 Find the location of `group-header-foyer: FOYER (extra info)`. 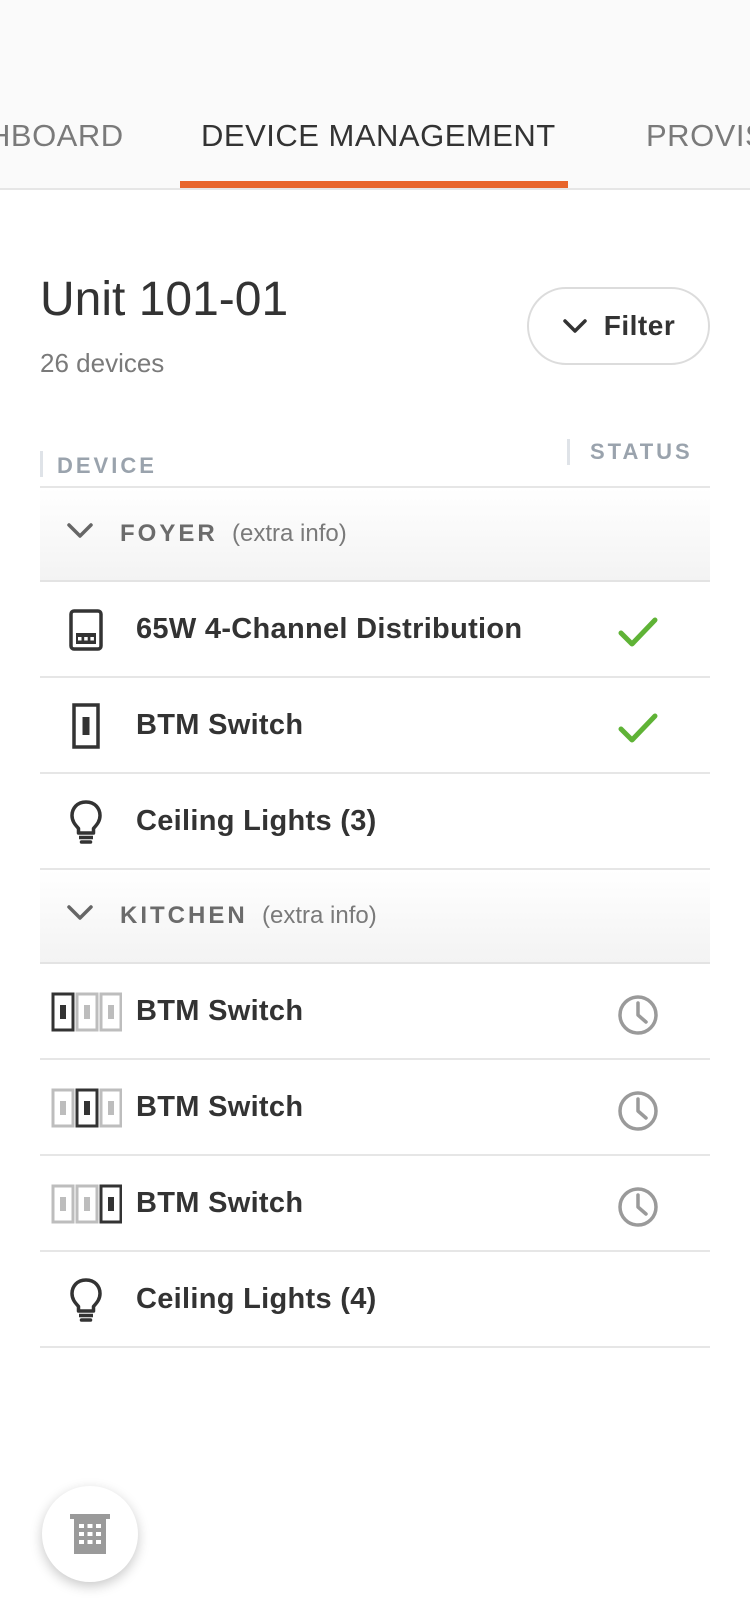

group-header-foyer: FOYER (extra info) is located at coordinates (375, 535).